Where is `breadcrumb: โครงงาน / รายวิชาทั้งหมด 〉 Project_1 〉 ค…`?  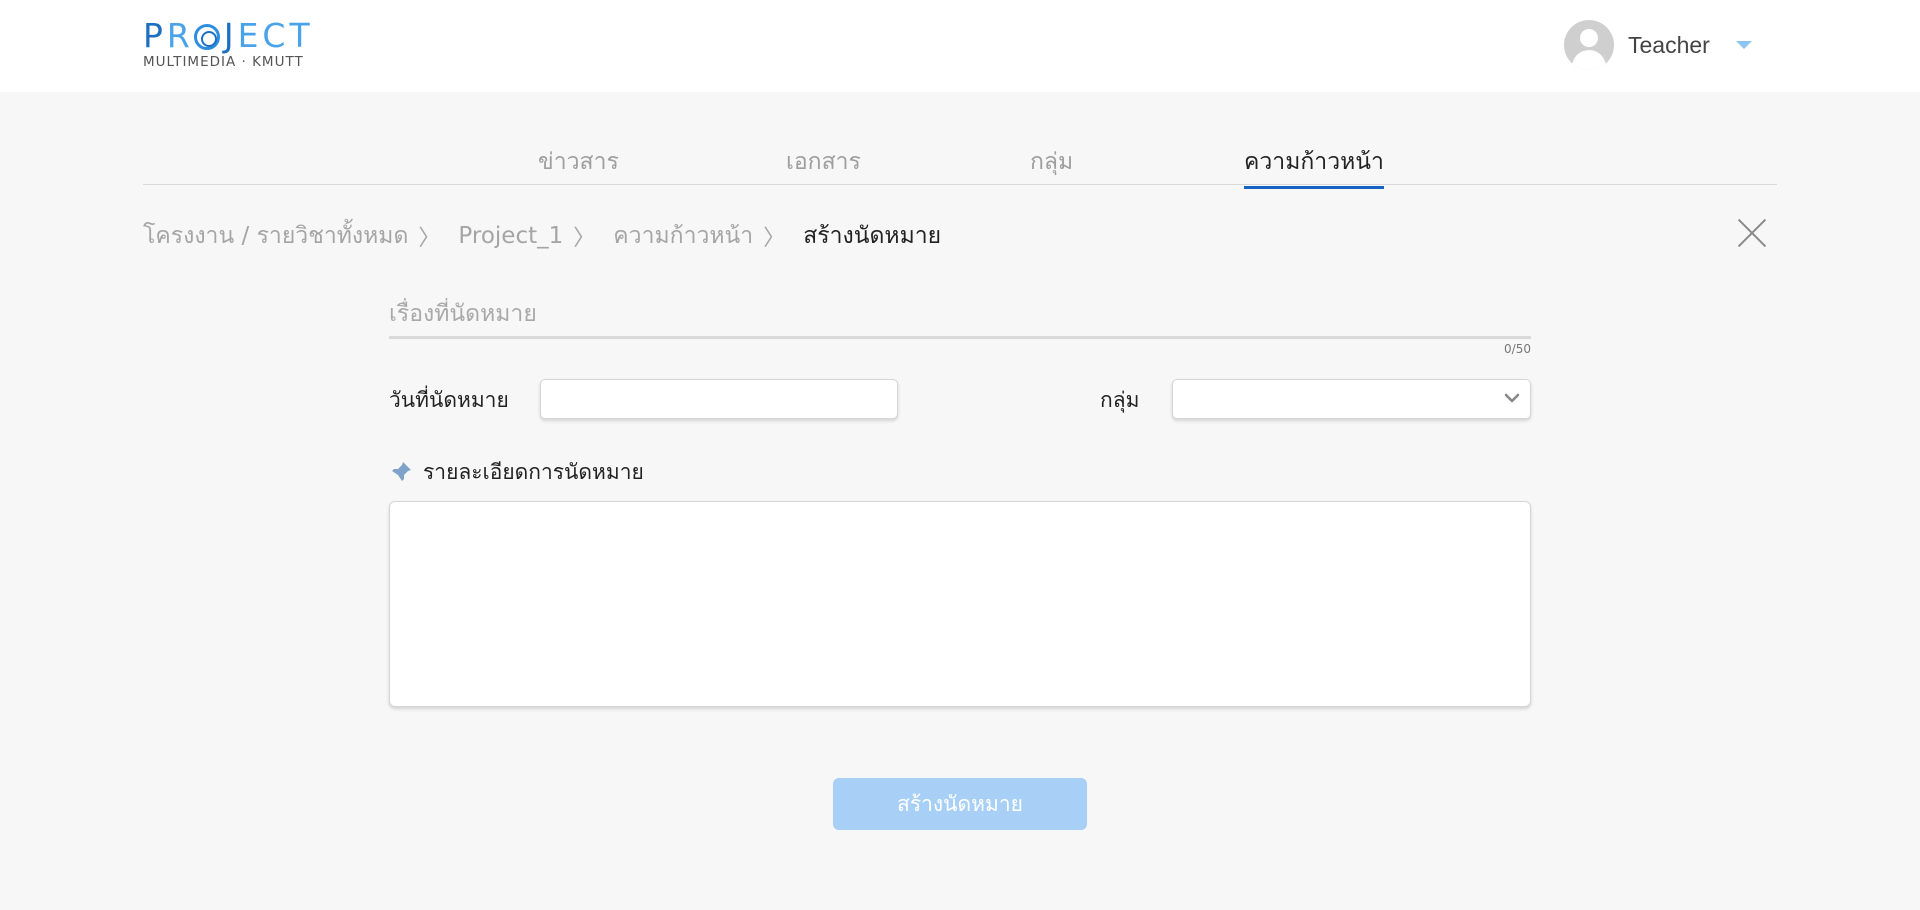 breadcrumb: โครงงาน / รายวิชาทั้งหมด 〉 Project_1 〉 ค… is located at coordinates (542, 236).